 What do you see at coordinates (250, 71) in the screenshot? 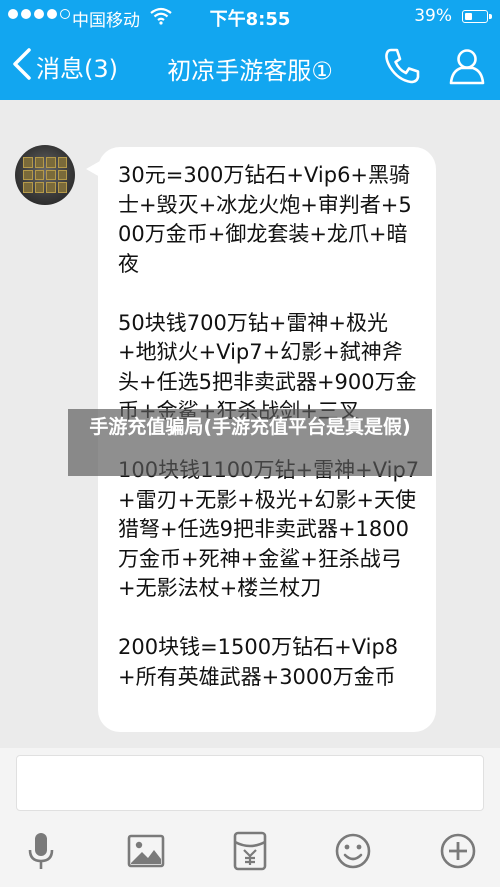
I see `chat-title: 初凉手游客服①` at bounding box center [250, 71].